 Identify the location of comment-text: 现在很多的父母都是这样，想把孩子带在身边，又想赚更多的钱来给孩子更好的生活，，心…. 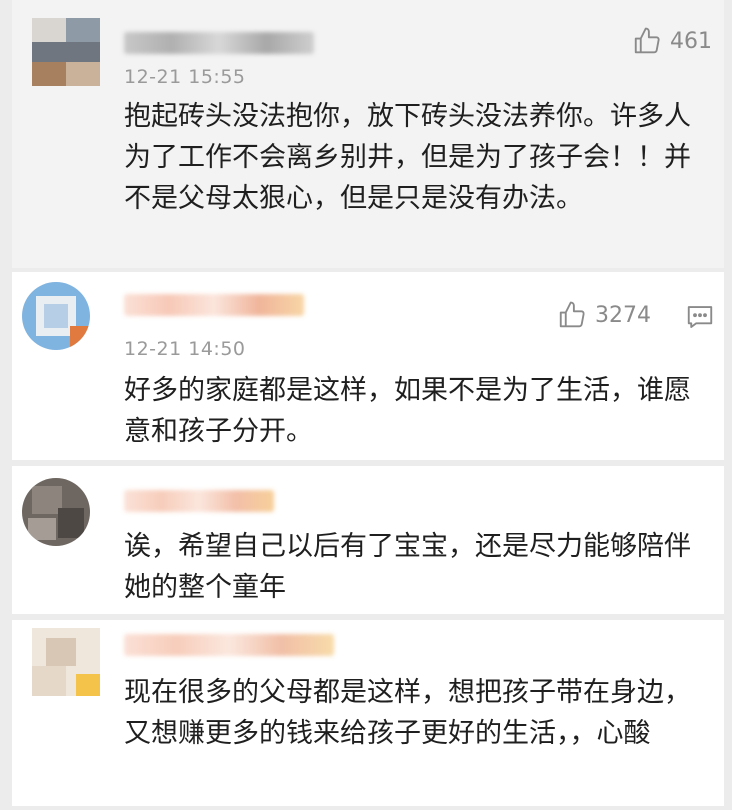
(407, 713).